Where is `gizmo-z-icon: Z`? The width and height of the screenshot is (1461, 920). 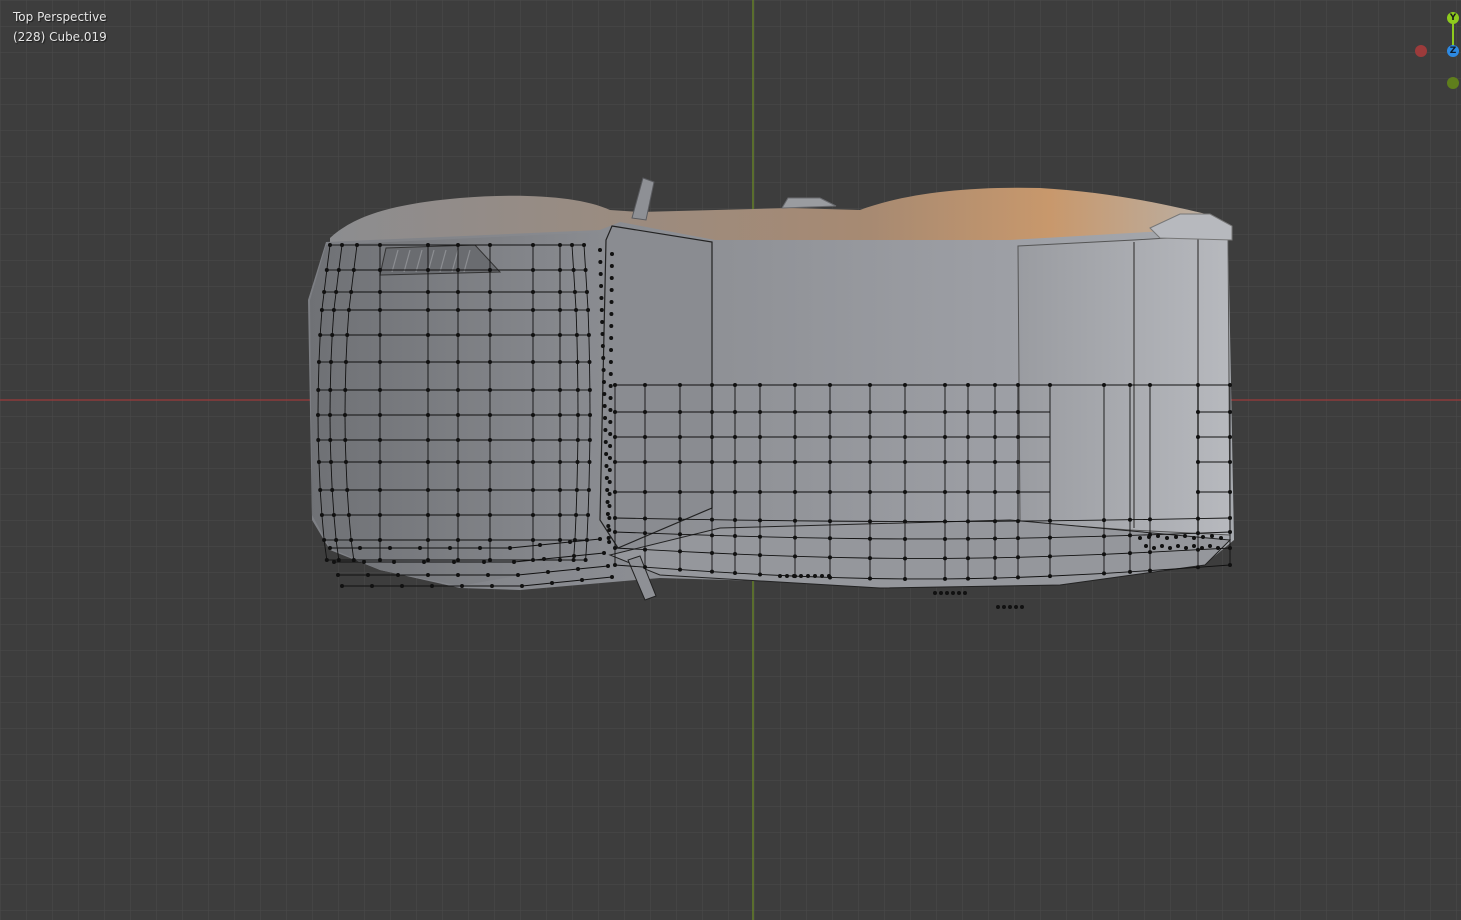
gizmo-z-icon: Z is located at coordinates (1453, 51).